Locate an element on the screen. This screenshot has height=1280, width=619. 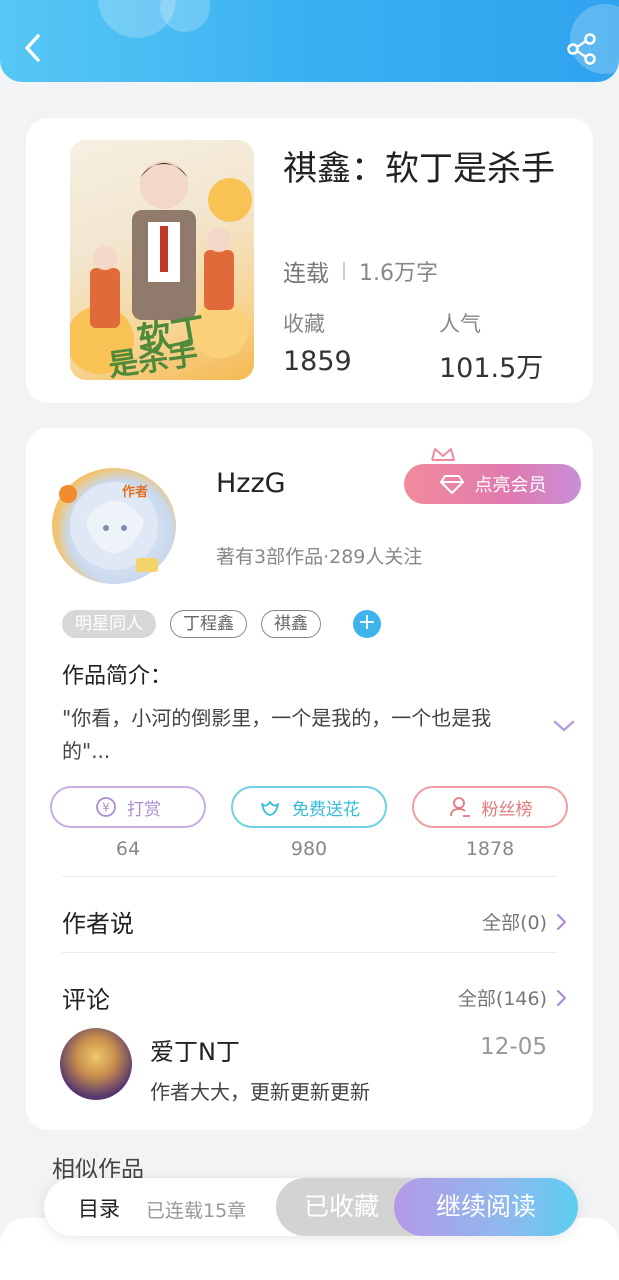
tag-item: 丁程鑫 is located at coordinates (208, 624).